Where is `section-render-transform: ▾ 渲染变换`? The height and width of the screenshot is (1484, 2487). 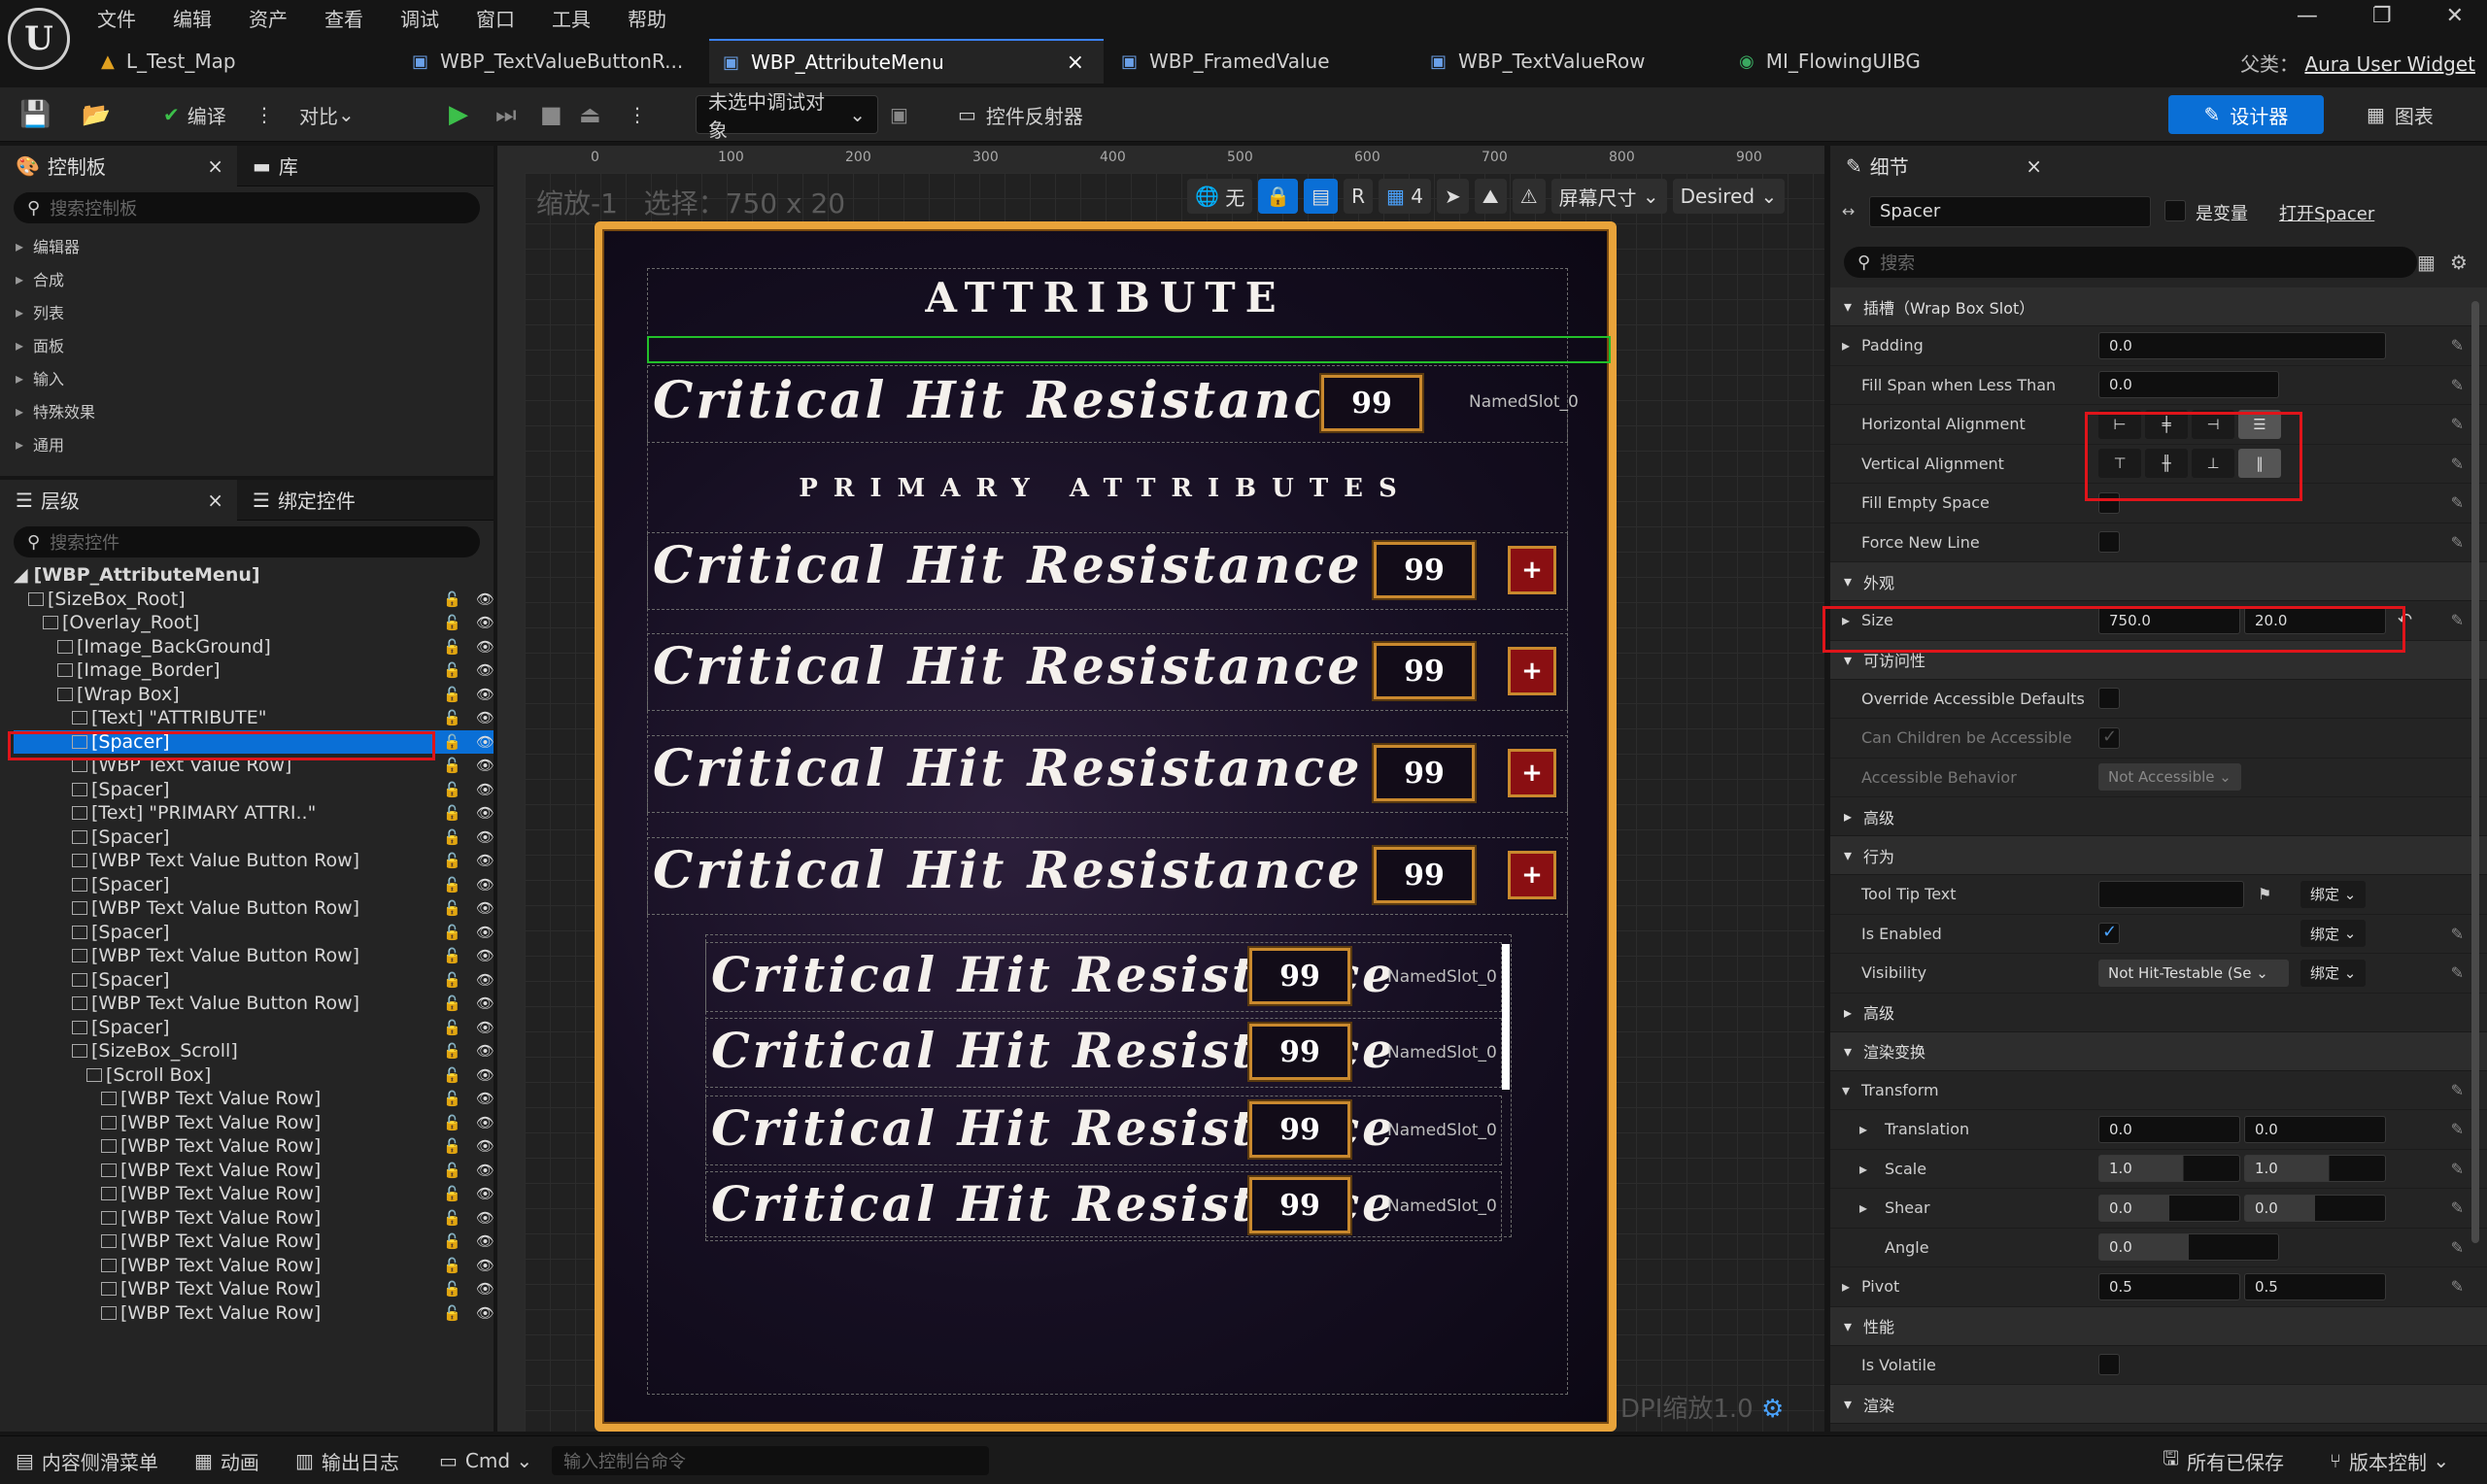
section-render-transform: ▾ 渲染变换 is located at coordinates (2158, 1051).